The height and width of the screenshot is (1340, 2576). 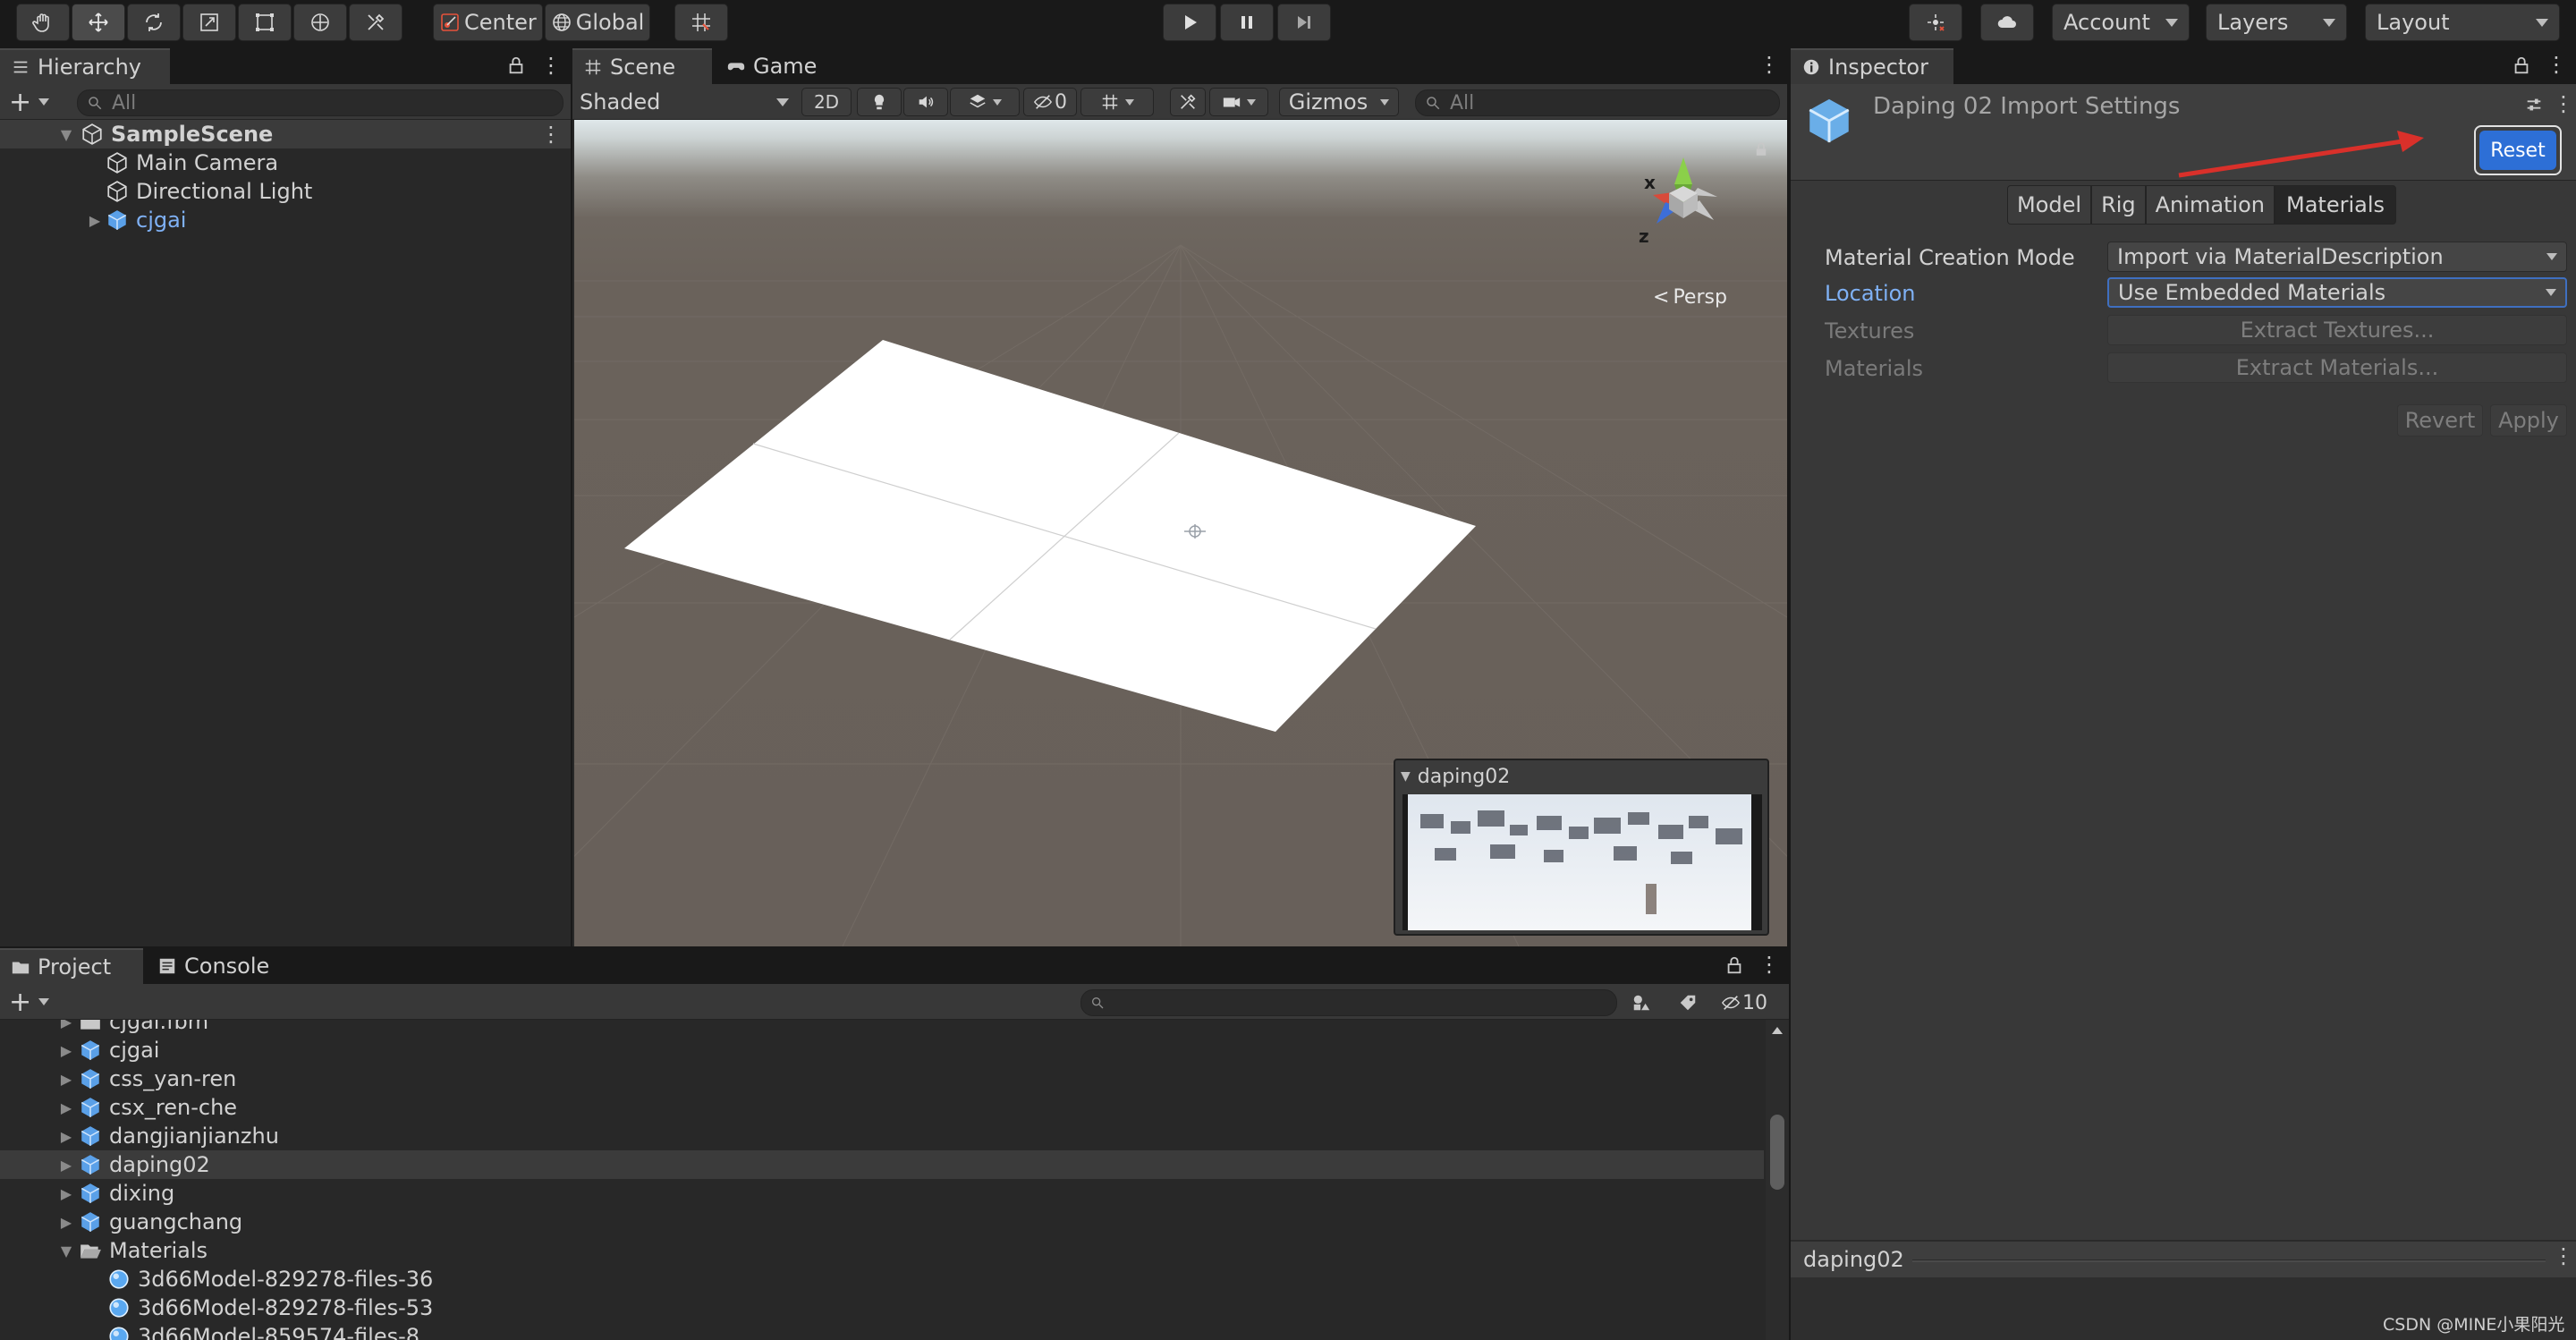 I want to click on tab-inspector: Inspector, so click(x=1872, y=66).